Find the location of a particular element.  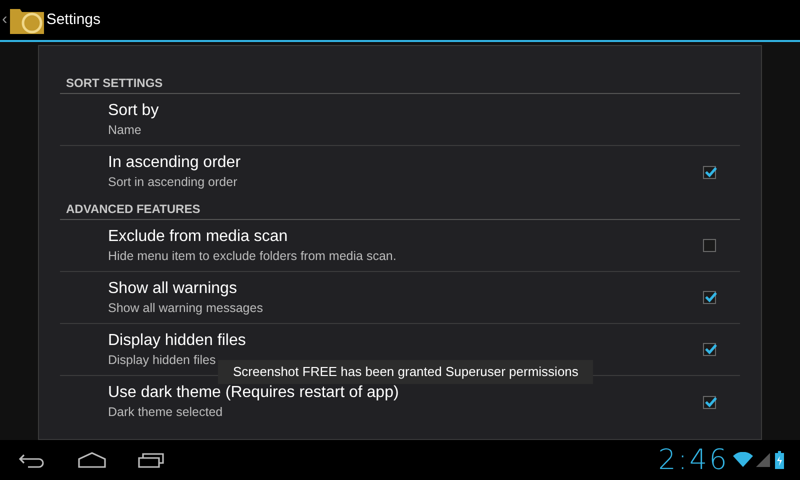

preference-title: Use dark theme (Requires restart of app) is located at coordinates (254, 393).